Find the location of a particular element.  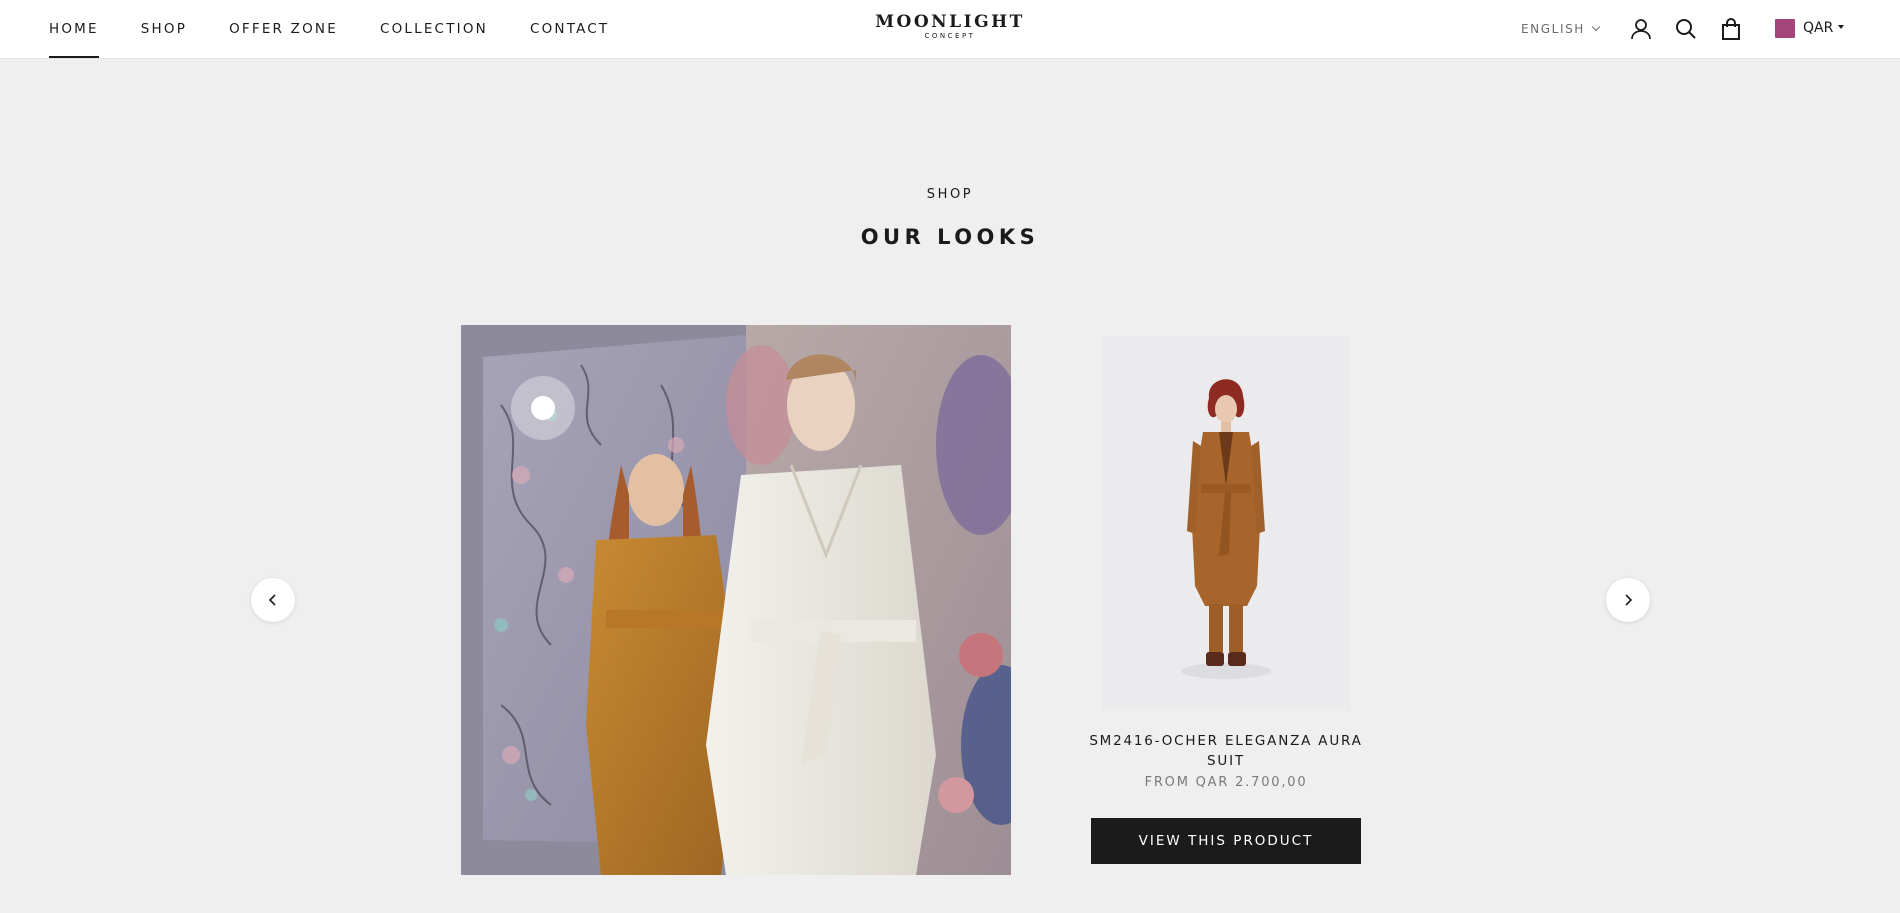

carousel-next-button is located at coordinates (1628, 600).